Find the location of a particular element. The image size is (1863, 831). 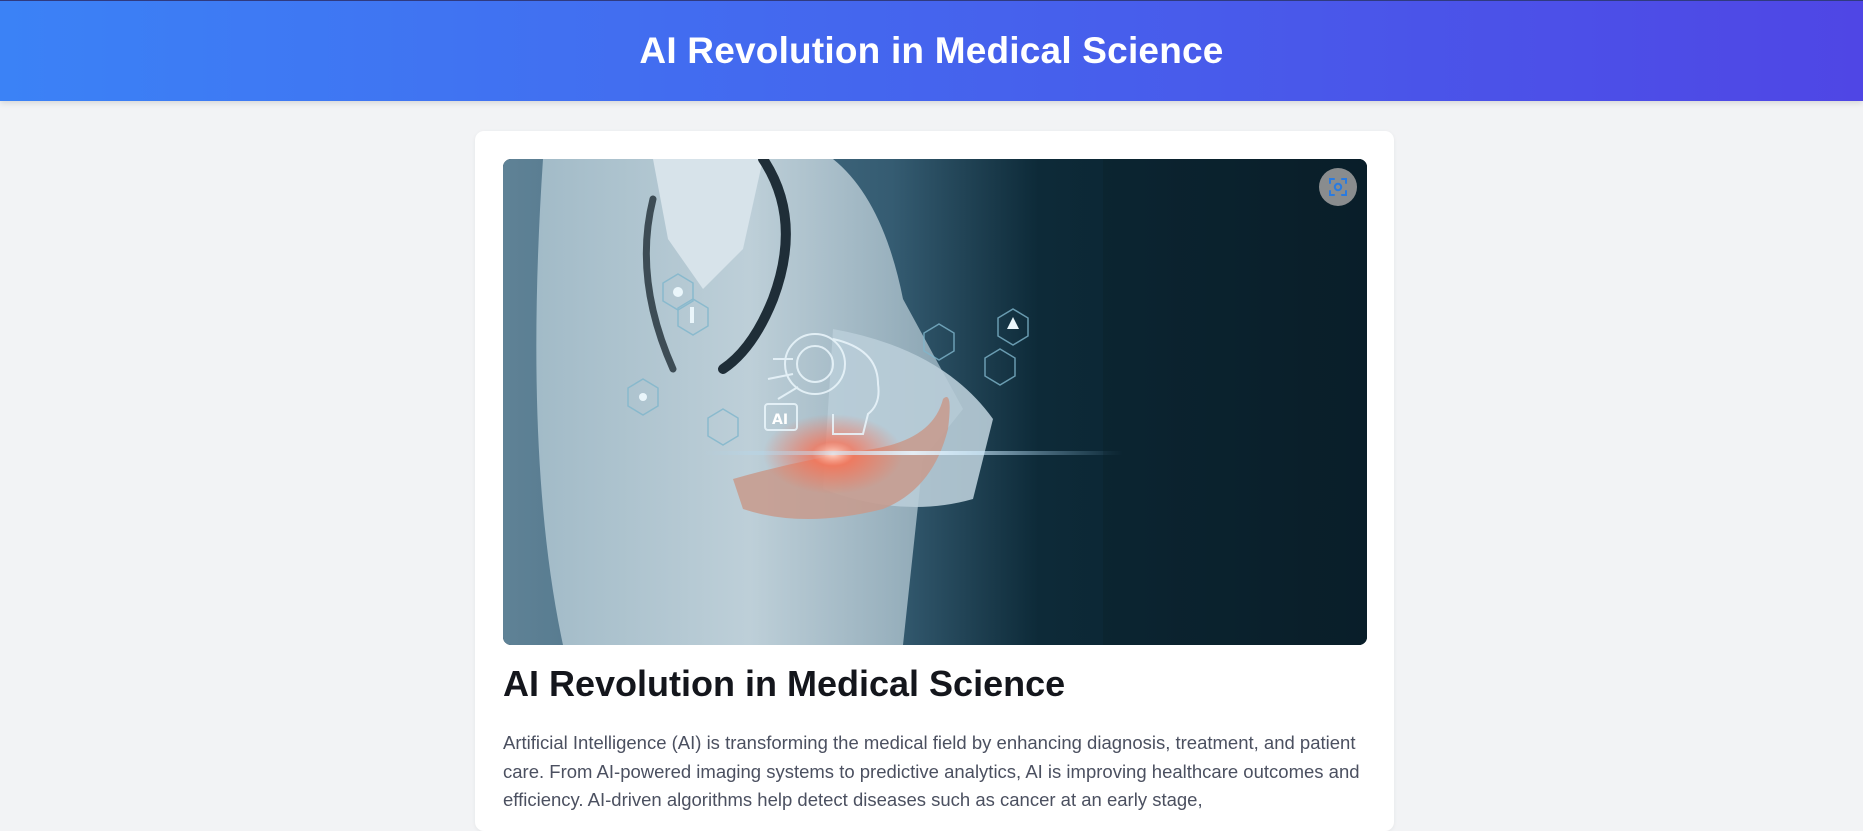

svg-text: AI is located at coordinates (780, 420).